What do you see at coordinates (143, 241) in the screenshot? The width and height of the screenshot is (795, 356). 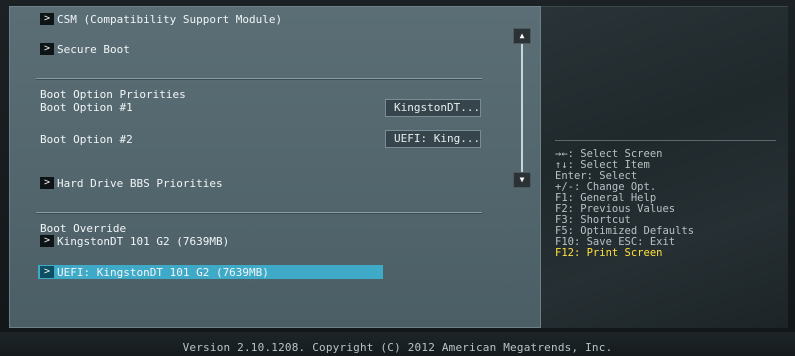 I see `boot-override-kingston: KingstonDT 101 G2 (7639MB)` at bounding box center [143, 241].